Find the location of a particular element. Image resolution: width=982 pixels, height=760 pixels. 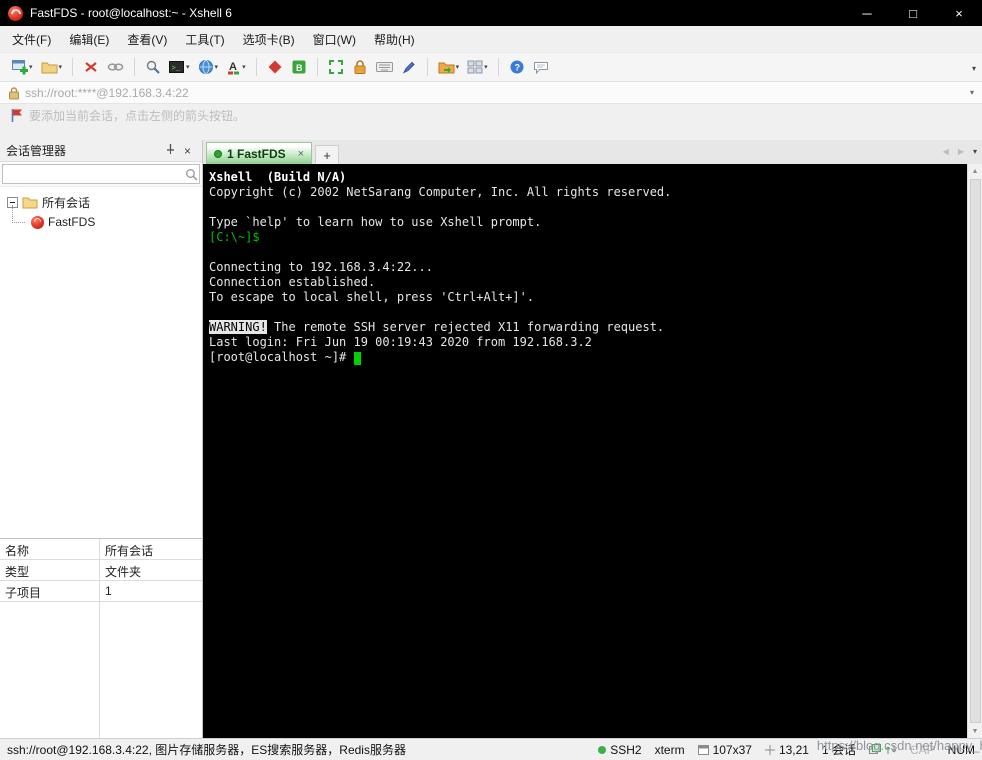

maximize-button: □ is located at coordinates (913, 13).